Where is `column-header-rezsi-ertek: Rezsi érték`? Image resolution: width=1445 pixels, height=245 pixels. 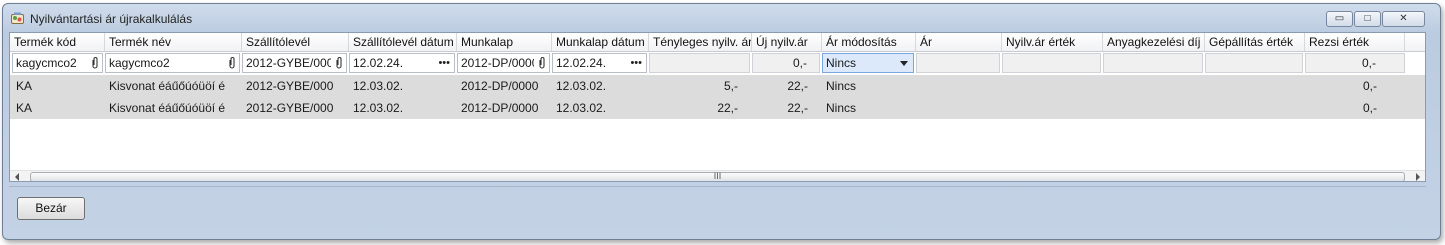 column-header-rezsi-ertek: Rezsi érték is located at coordinates (1355, 42).